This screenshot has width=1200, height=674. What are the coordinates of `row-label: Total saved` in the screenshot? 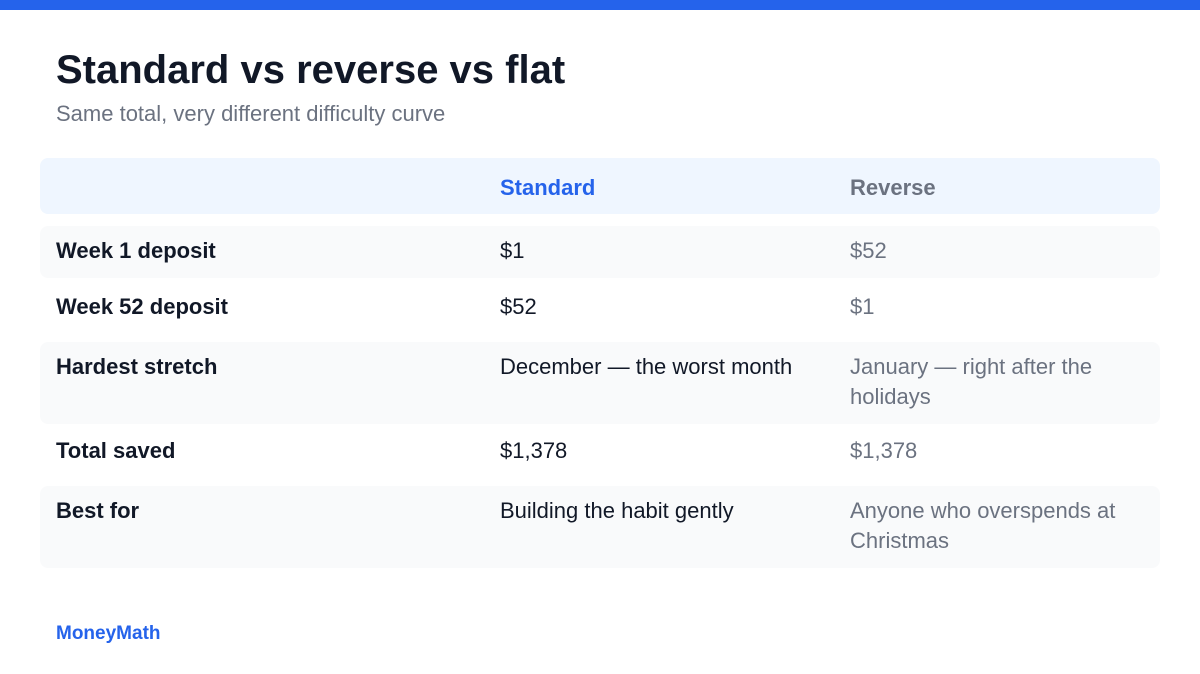 It's located at (116, 450).